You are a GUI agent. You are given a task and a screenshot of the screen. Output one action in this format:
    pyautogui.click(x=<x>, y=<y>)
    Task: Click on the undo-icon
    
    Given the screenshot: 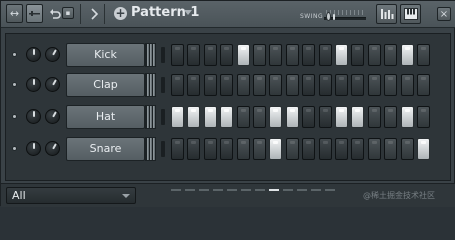 What is the action you would take?
    pyautogui.click(x=54, y=13)
    